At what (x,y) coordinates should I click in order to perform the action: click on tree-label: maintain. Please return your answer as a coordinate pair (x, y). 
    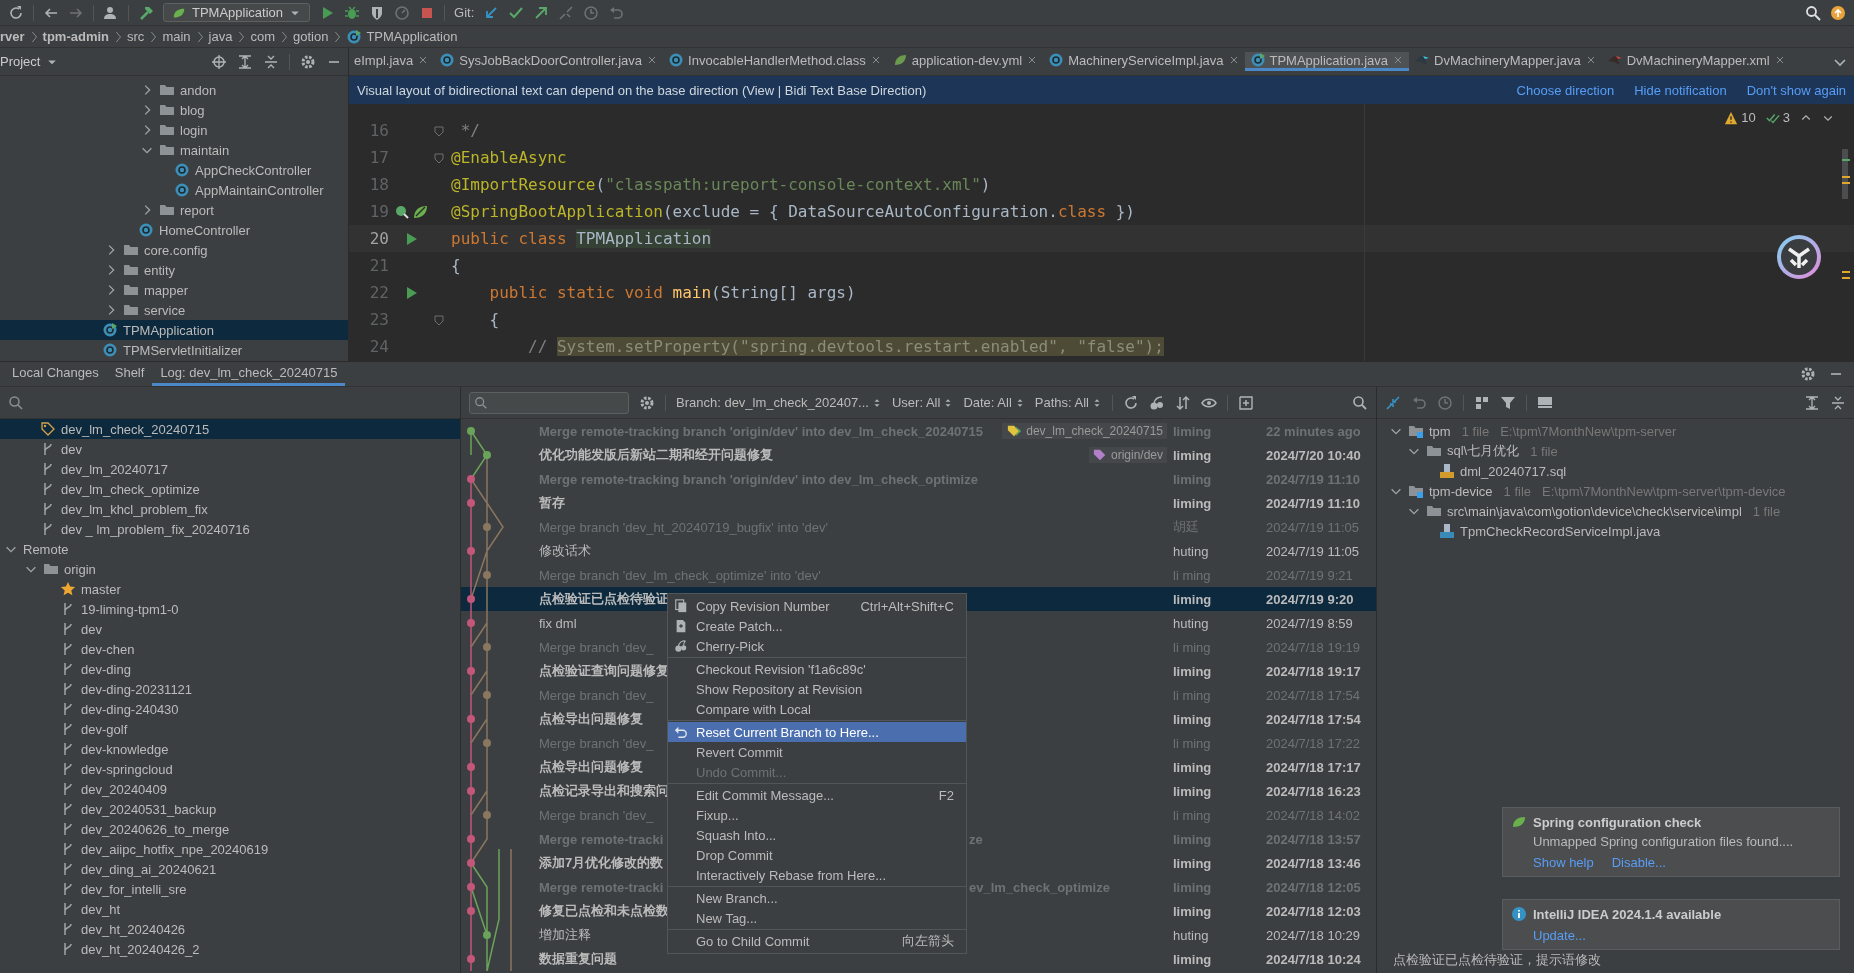
    Looking at the image, I should click on (205, 150).